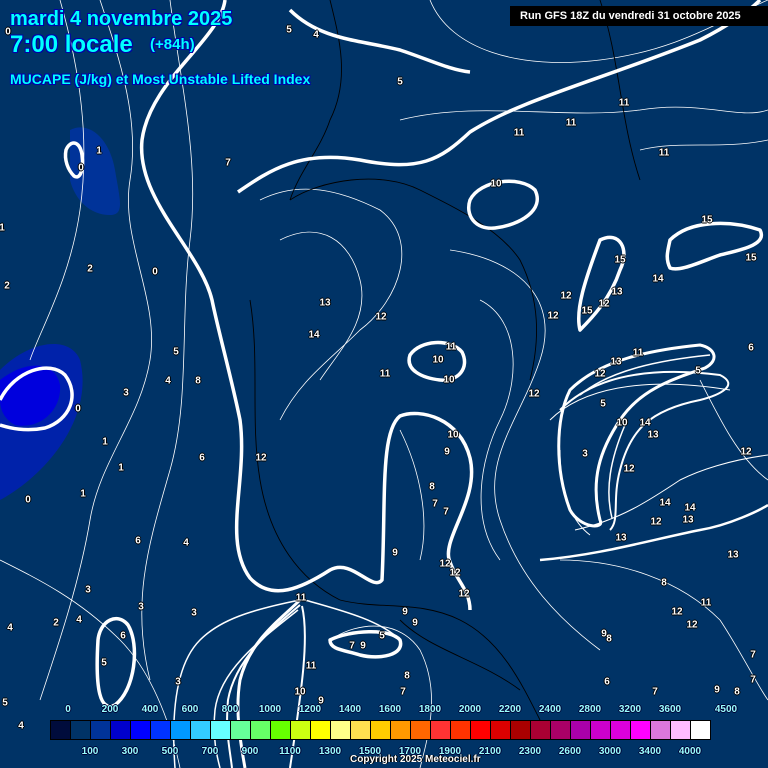 Image resolution: width=768 pixels, height=768 pixels. Describe the element at coordinates (670, 709) in the screenshot. I see `legend-tick-top: 3600` at that location.